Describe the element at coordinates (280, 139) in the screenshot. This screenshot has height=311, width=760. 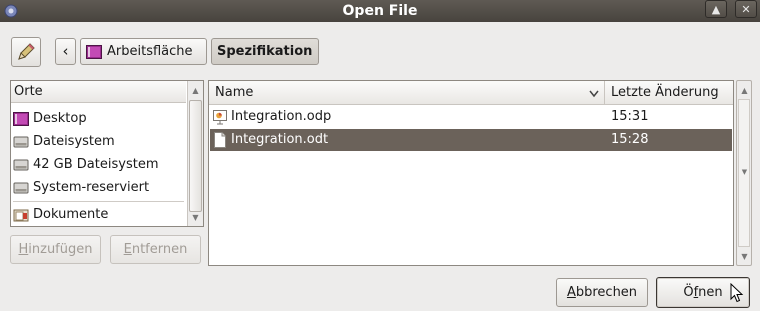
I see `file-name: Integration.odt` at that location.